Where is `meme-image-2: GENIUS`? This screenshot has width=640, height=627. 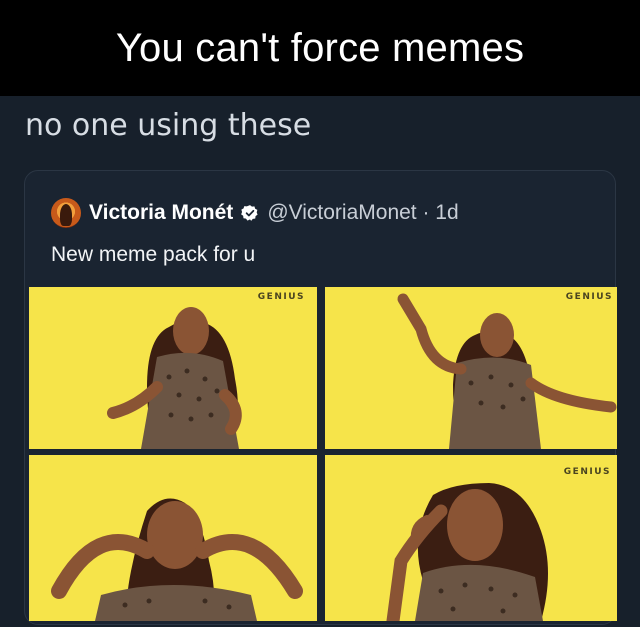 meme-image-2: GENIUS is located at coordinates (471, 368).